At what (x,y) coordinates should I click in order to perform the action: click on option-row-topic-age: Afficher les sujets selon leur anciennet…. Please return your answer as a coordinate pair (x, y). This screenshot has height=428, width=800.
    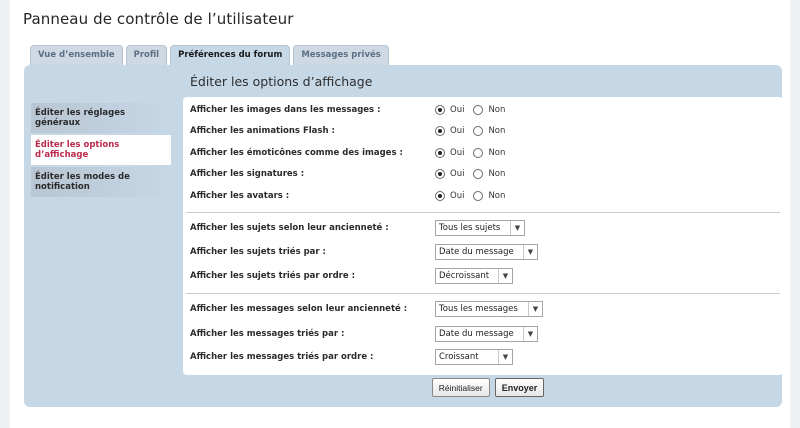
    Looking at the image, I should click on (483, 228).